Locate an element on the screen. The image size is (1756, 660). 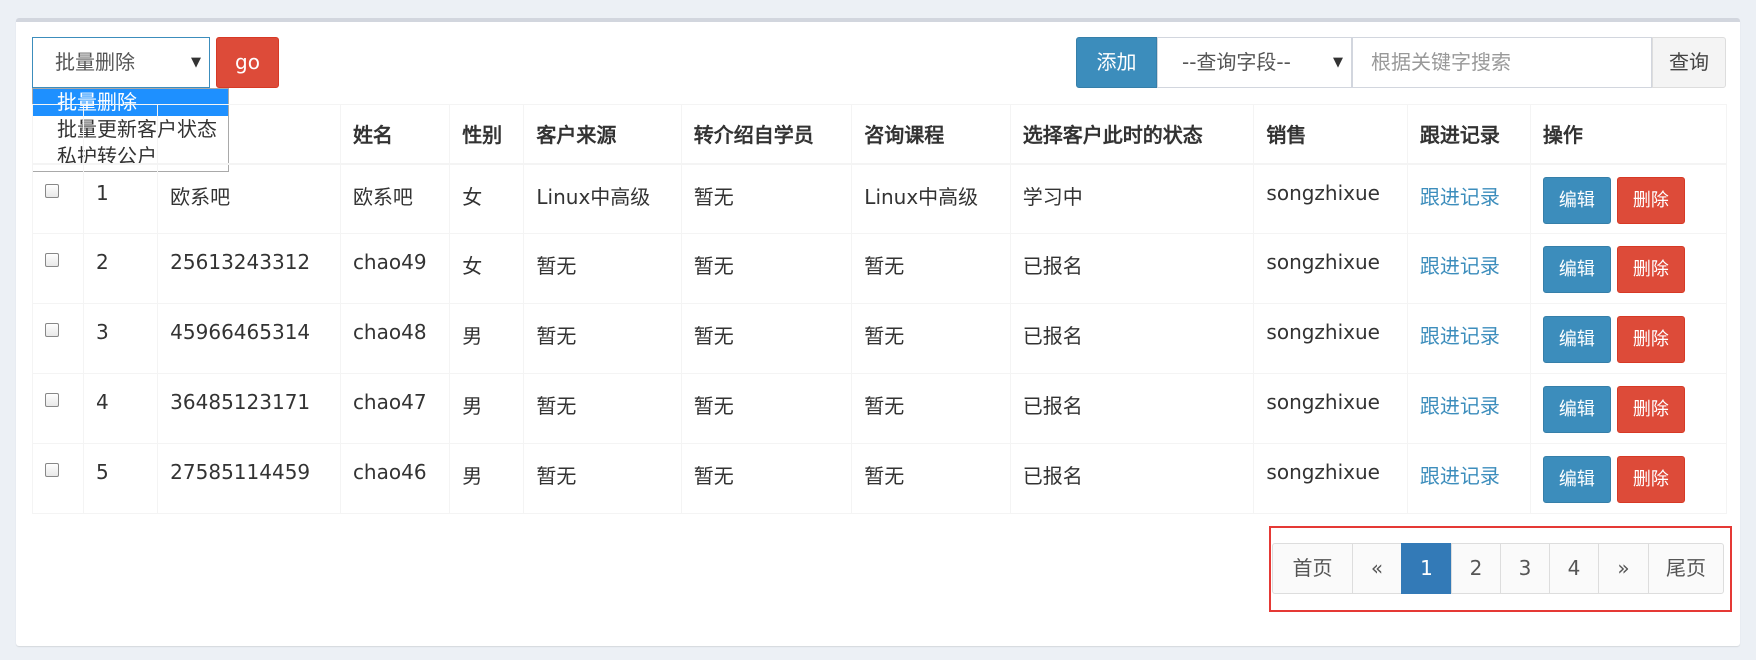
cell-course: Linux中高级 is located at coordinates (931, 198).